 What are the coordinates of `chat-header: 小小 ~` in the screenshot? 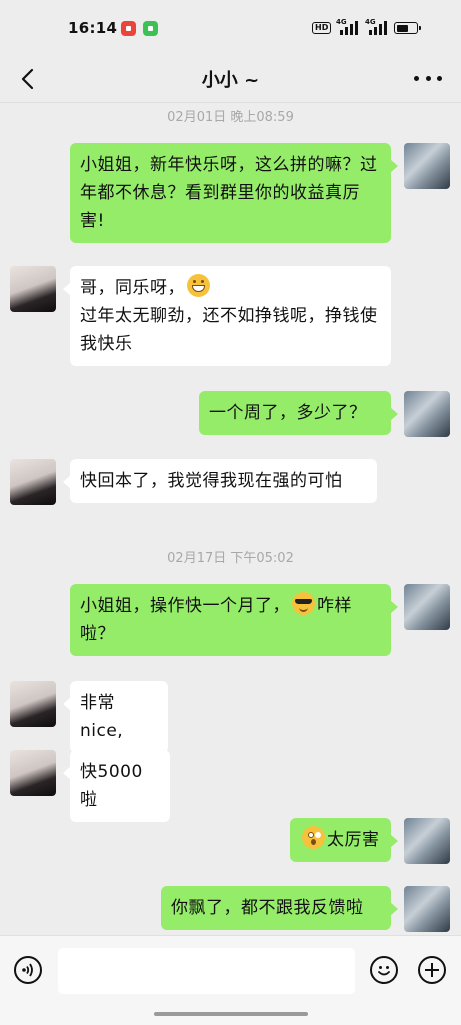 It's located at (230, 79).